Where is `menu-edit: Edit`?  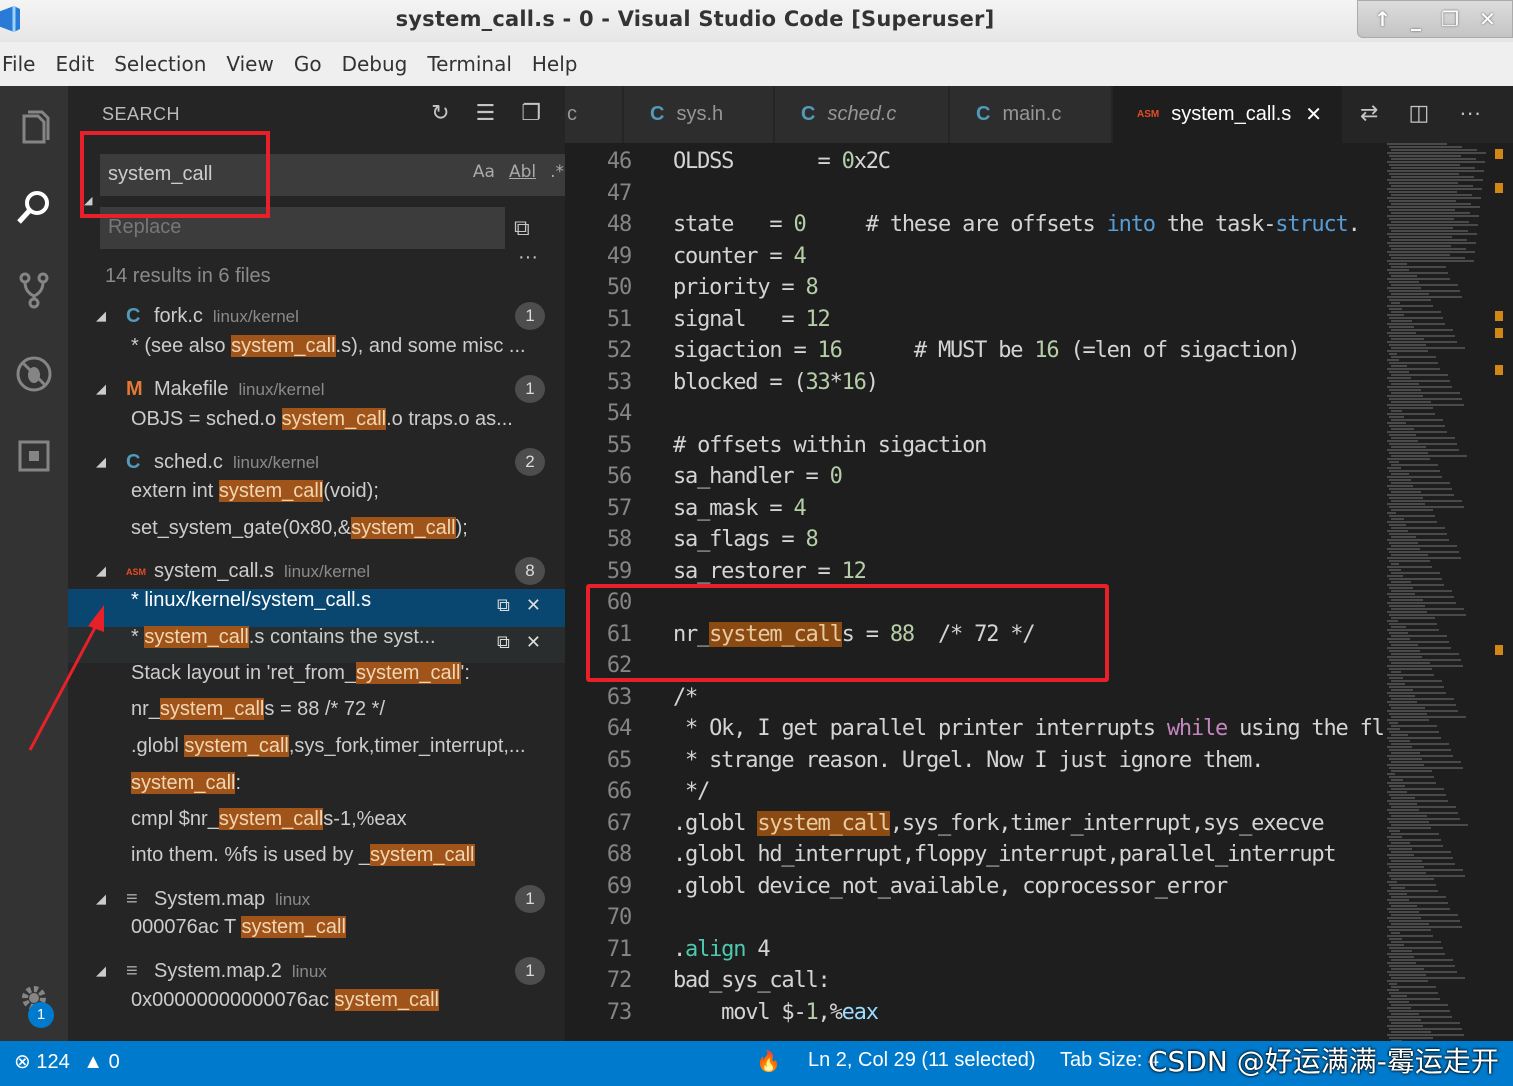 menu-edit: Edit is located at coordinates (74, 64).